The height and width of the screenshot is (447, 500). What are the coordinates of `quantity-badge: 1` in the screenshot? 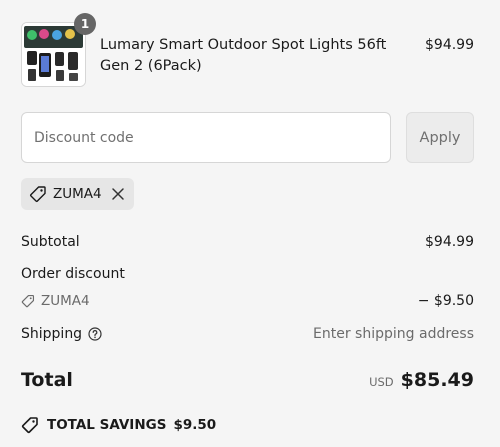 It's located at (85, 24).